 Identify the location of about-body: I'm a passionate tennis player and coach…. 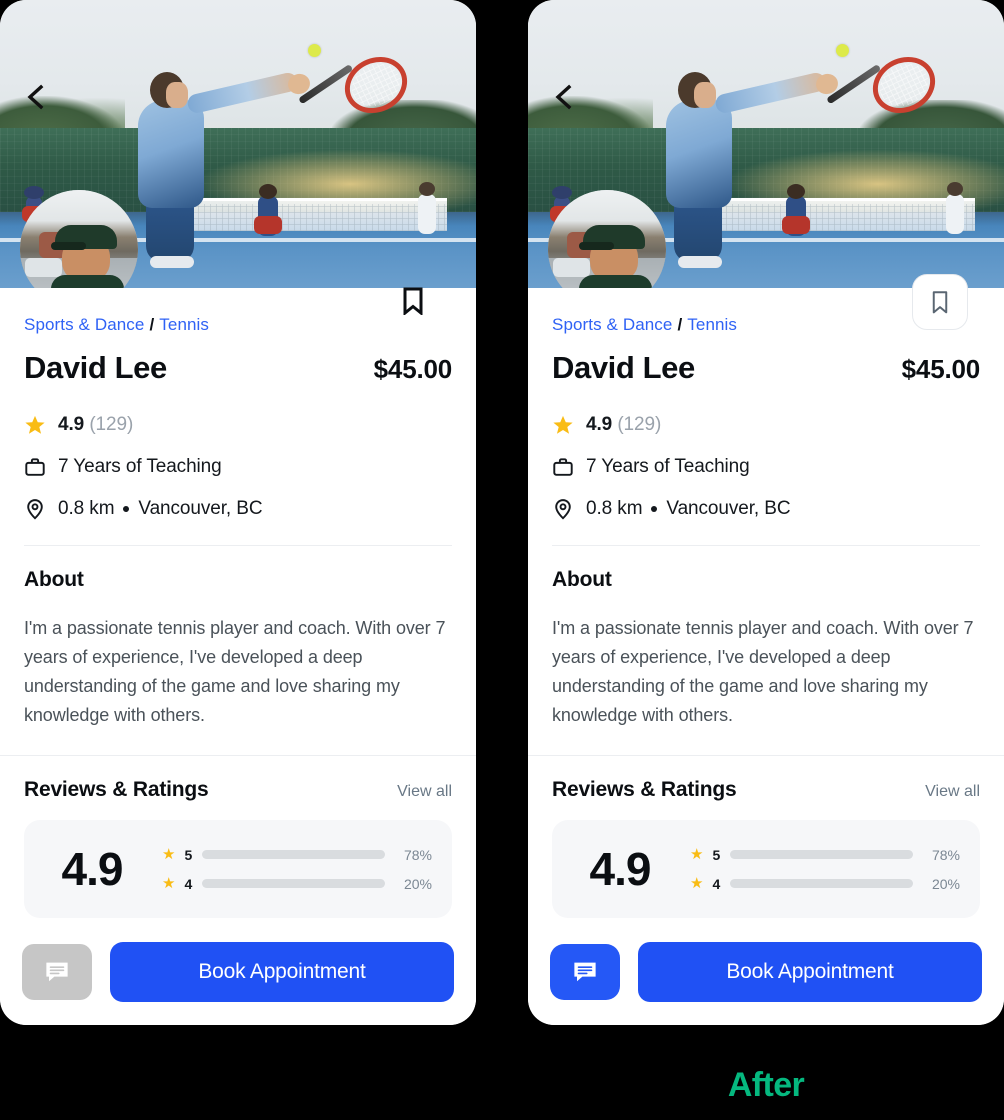
(235, 671).